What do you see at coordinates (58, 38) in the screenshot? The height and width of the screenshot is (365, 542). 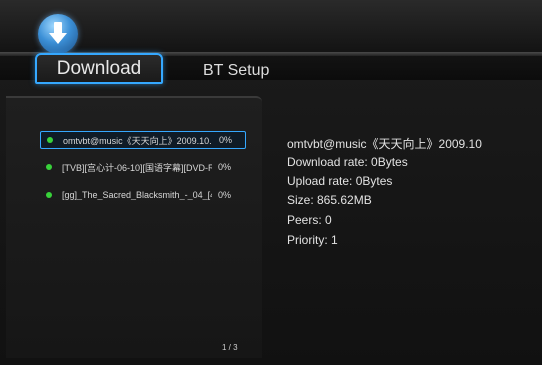 I see `arrow-head` at bounding box center [58, 38].